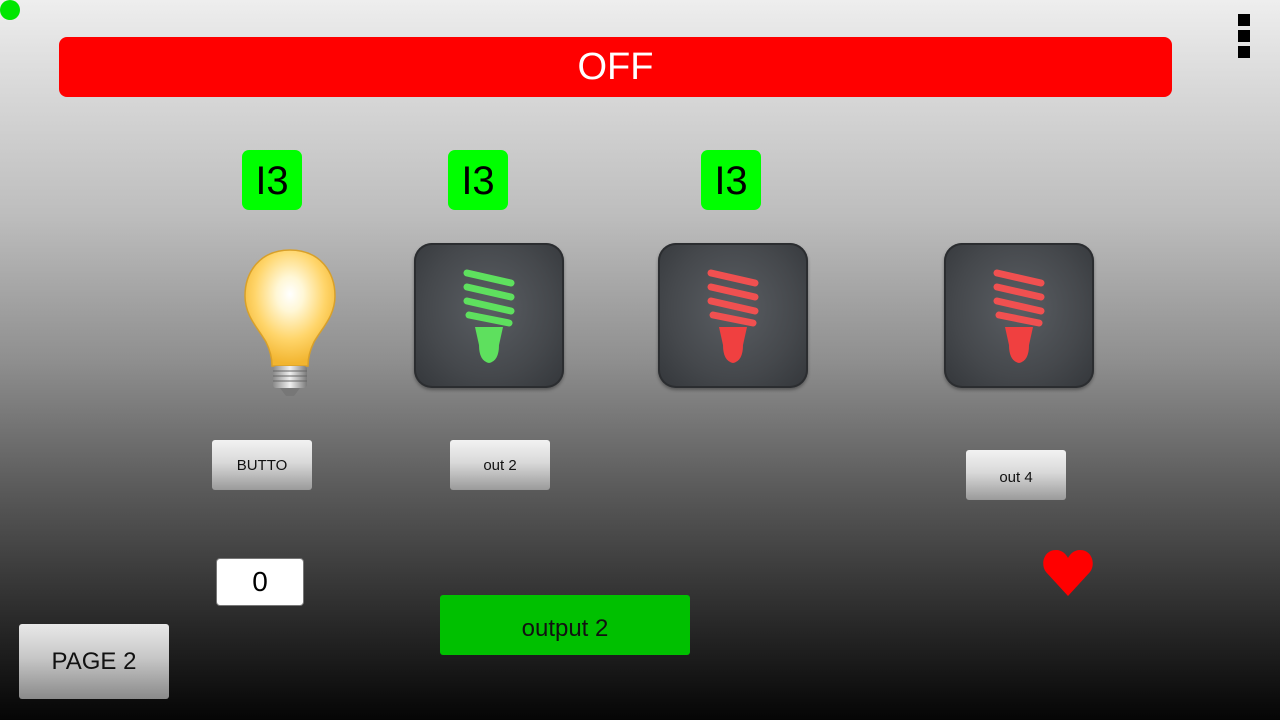 The width and height of the screenshot is (1280, 720). Describe the element at coordinates (478, 180) in the screenshot. I see `indicator-2: I3` at that location.